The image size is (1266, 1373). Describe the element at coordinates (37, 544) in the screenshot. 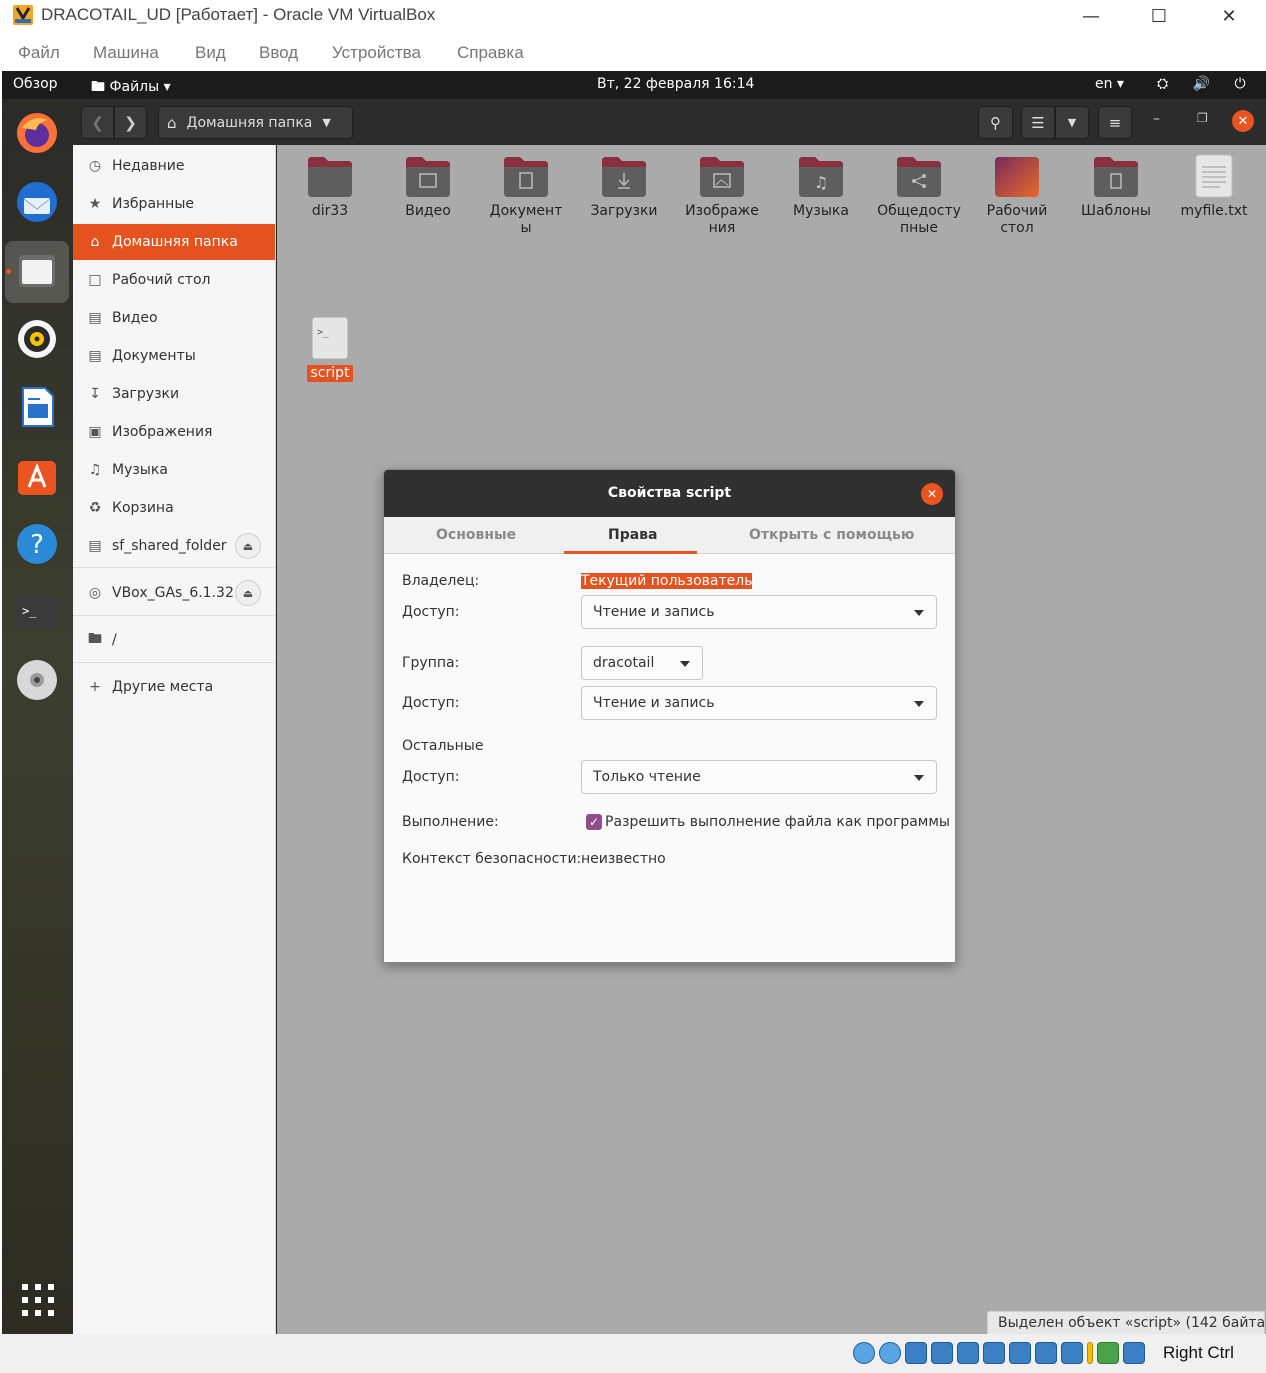

I see `help-icon: ?` at that location.